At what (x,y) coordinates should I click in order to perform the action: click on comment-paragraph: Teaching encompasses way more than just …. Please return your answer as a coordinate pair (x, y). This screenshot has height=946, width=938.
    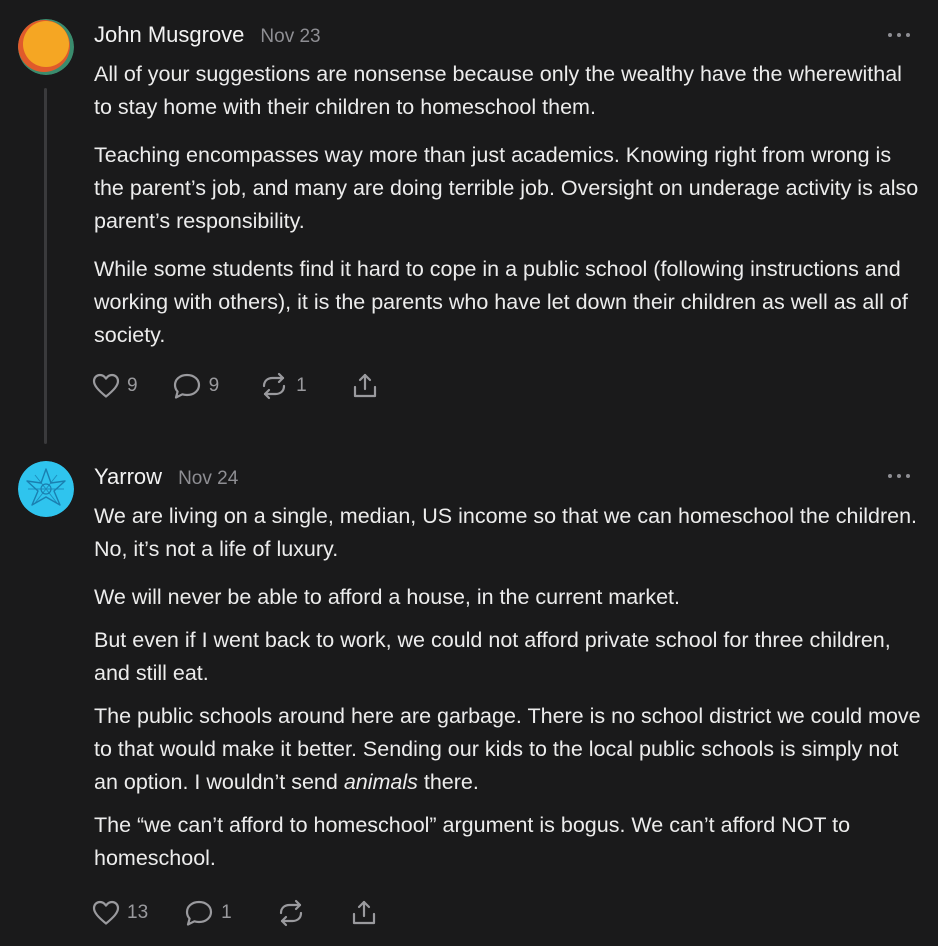
    Looking at the image, I should click on (506, 188).